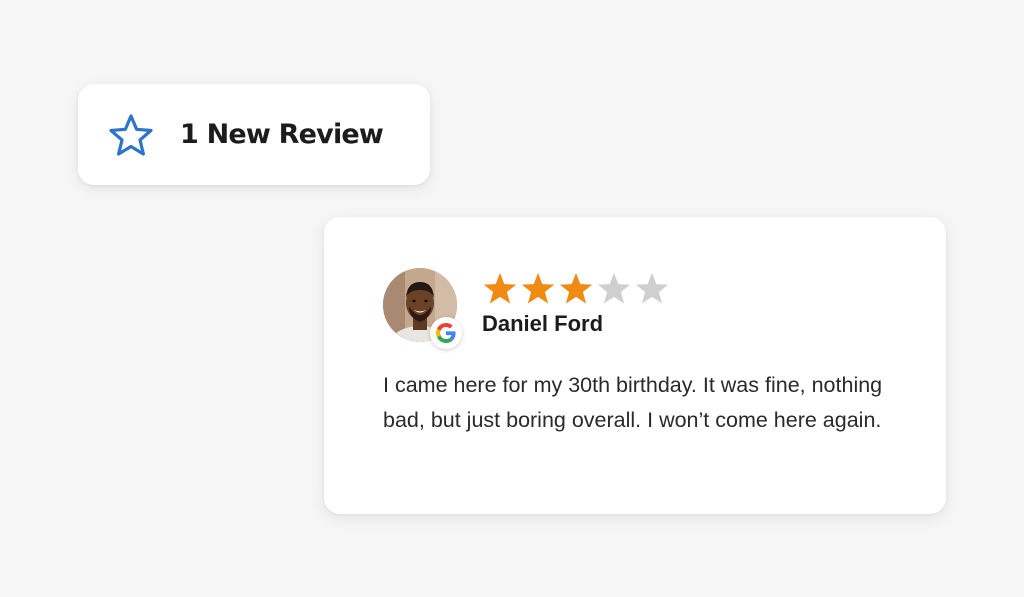 This screenshot has width=1024, height=597. Describe the element at coordinates (282, 134) in the screenshot. I see `notification-title: 1 New Review` at that location.